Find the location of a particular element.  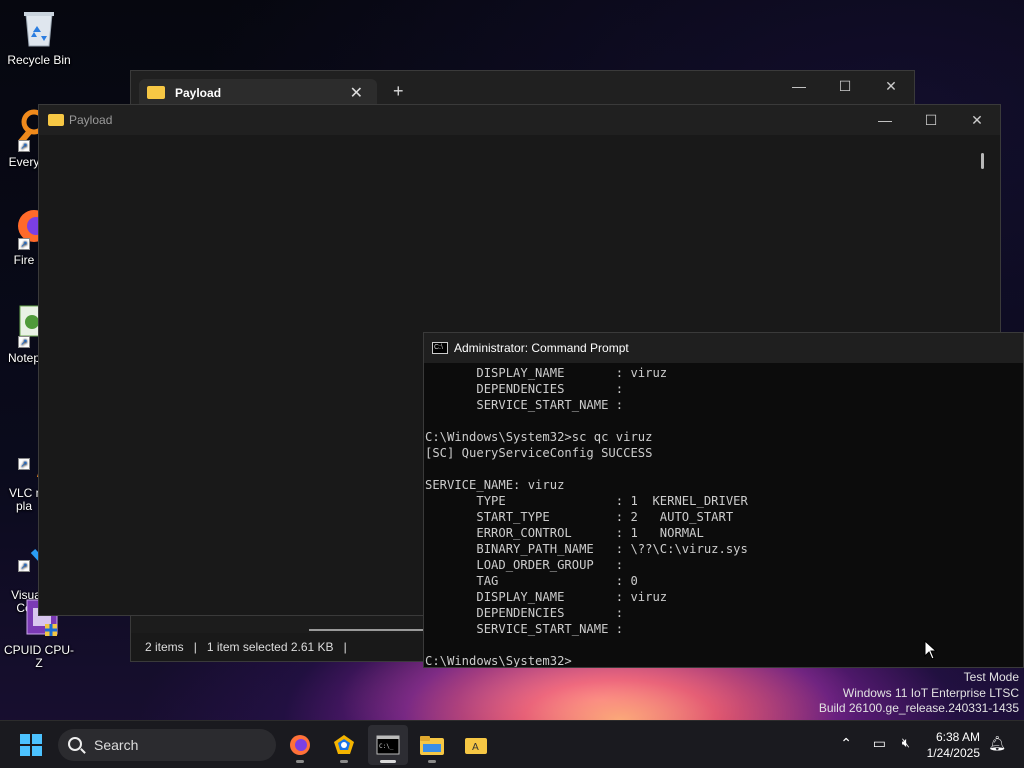

taskbar-app-firefox is located at coordinates (300, 745).